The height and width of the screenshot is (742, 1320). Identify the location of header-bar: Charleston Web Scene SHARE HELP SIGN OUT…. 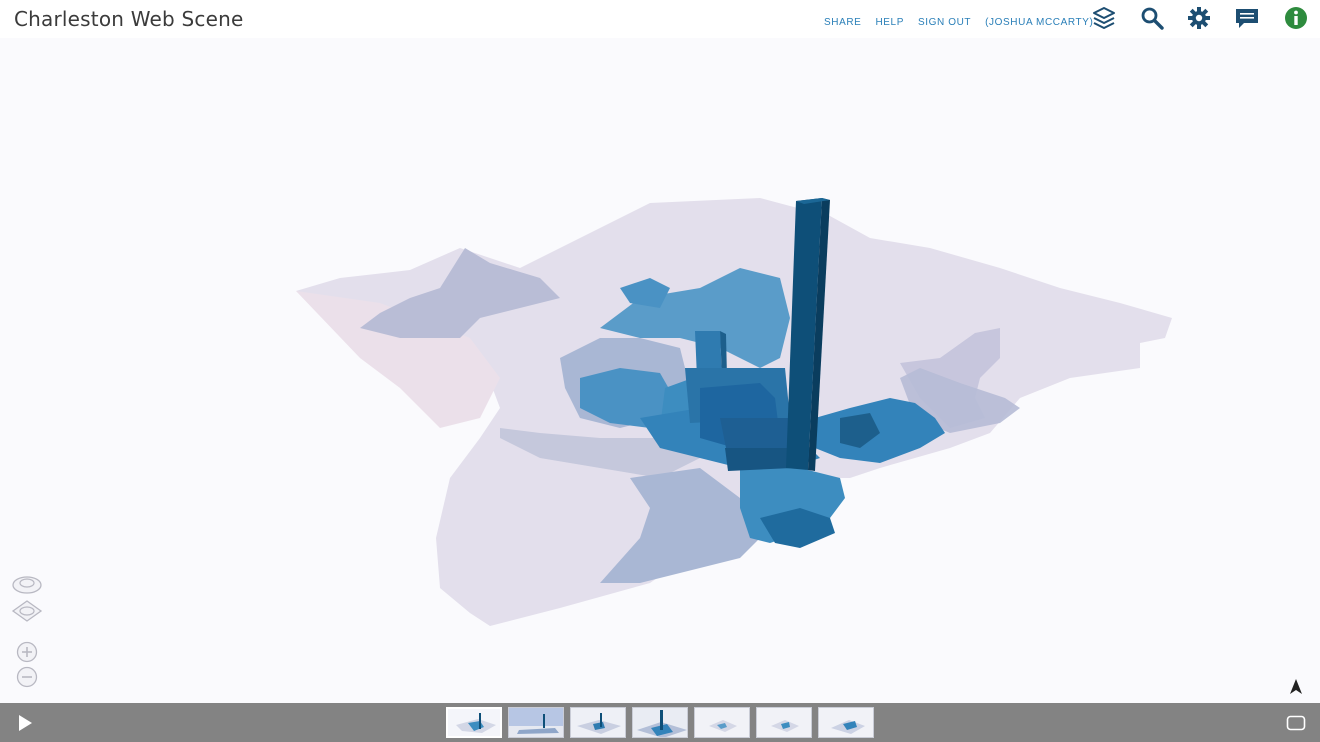
(660, 19).